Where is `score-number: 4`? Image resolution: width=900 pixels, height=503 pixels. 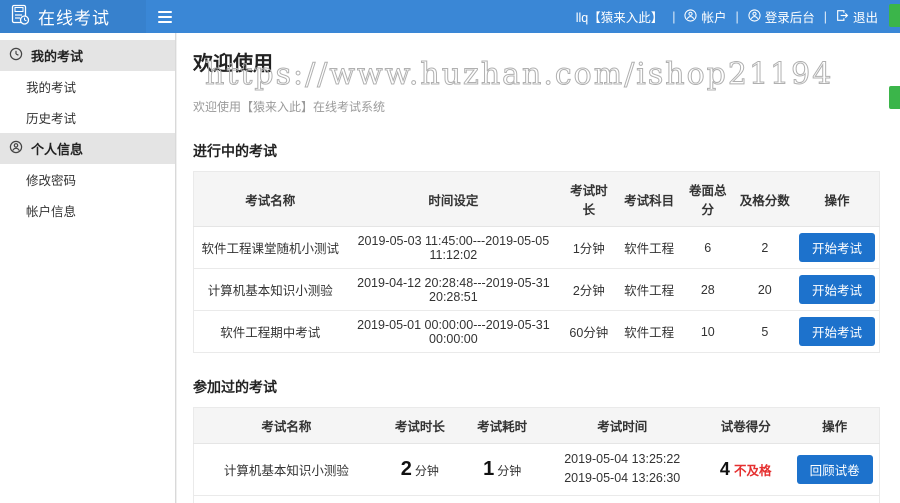 score-number: 4 is located at coordinates (724, 468).